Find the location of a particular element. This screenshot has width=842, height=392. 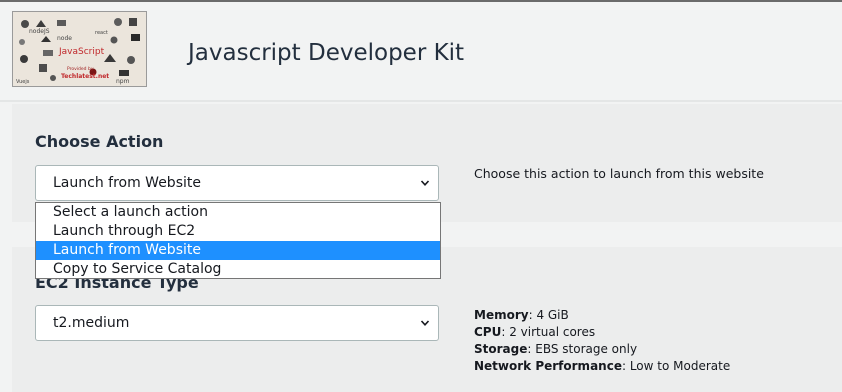

option-select-a-launch-action: Select a launch action is located at coordinates (238, 212).